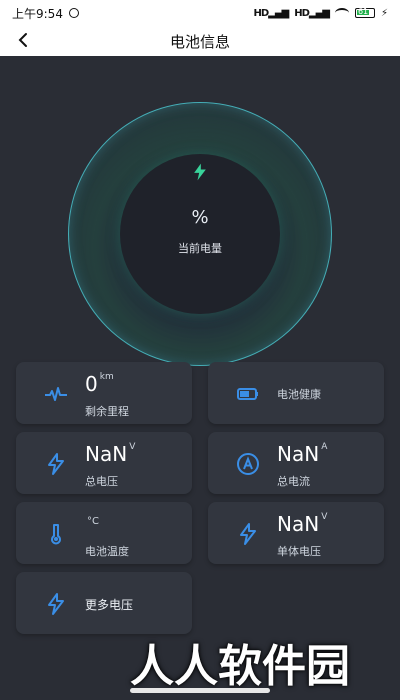 The image size is (400, 700). What do you see at coordinates (200, 248) in the screenshot?
I see `battery-level-label: 当前电量` at bounding box center [200, 248].